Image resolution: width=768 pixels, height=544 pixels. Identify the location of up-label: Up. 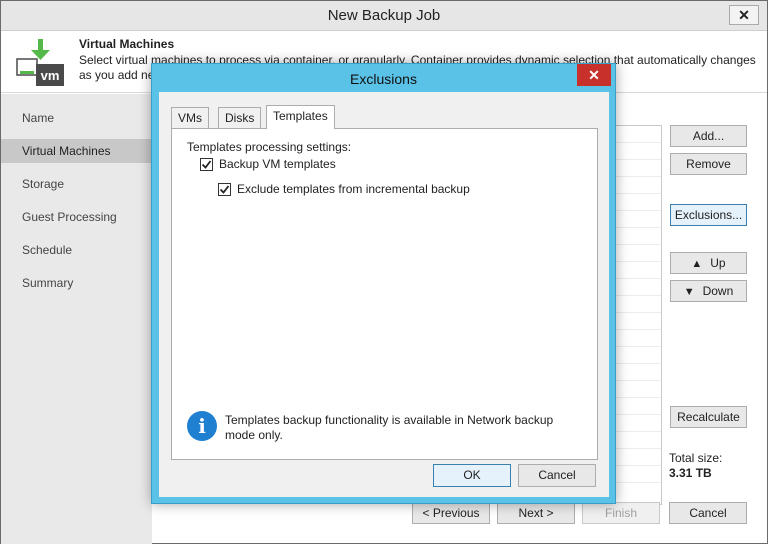
(718, 263).